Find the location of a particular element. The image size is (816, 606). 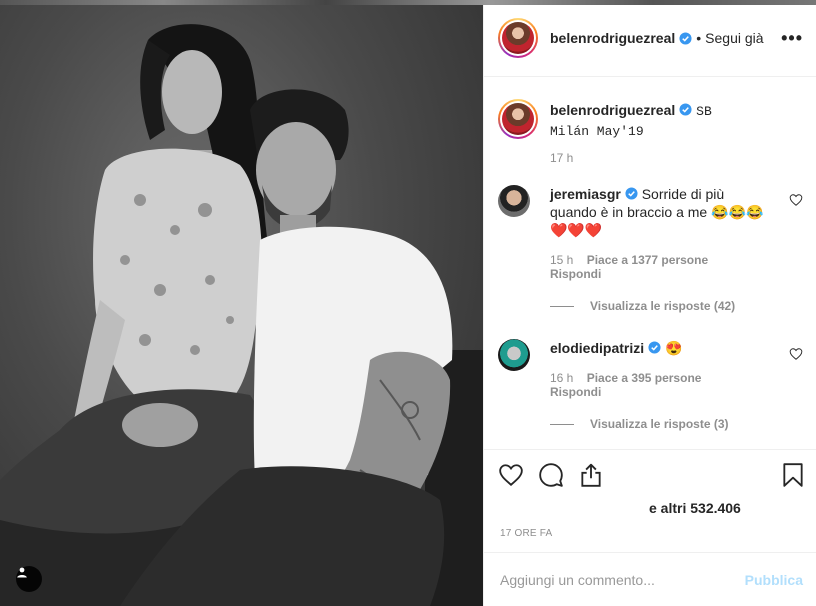

post-actions: e altri 532.406 17 ORE FA is located at coordinates (650, 496).